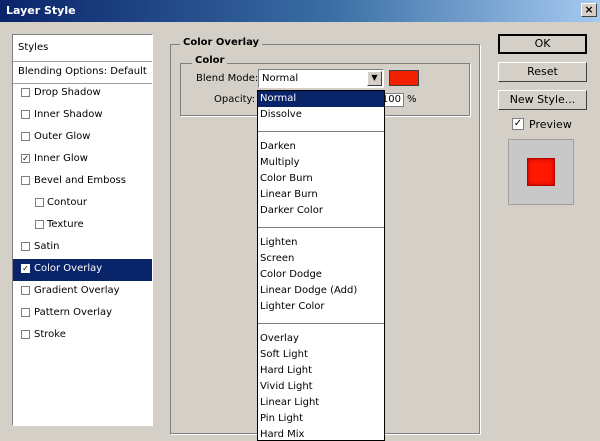  I want to click on style-item: ✓ Color Overlay, so click(82, 270).